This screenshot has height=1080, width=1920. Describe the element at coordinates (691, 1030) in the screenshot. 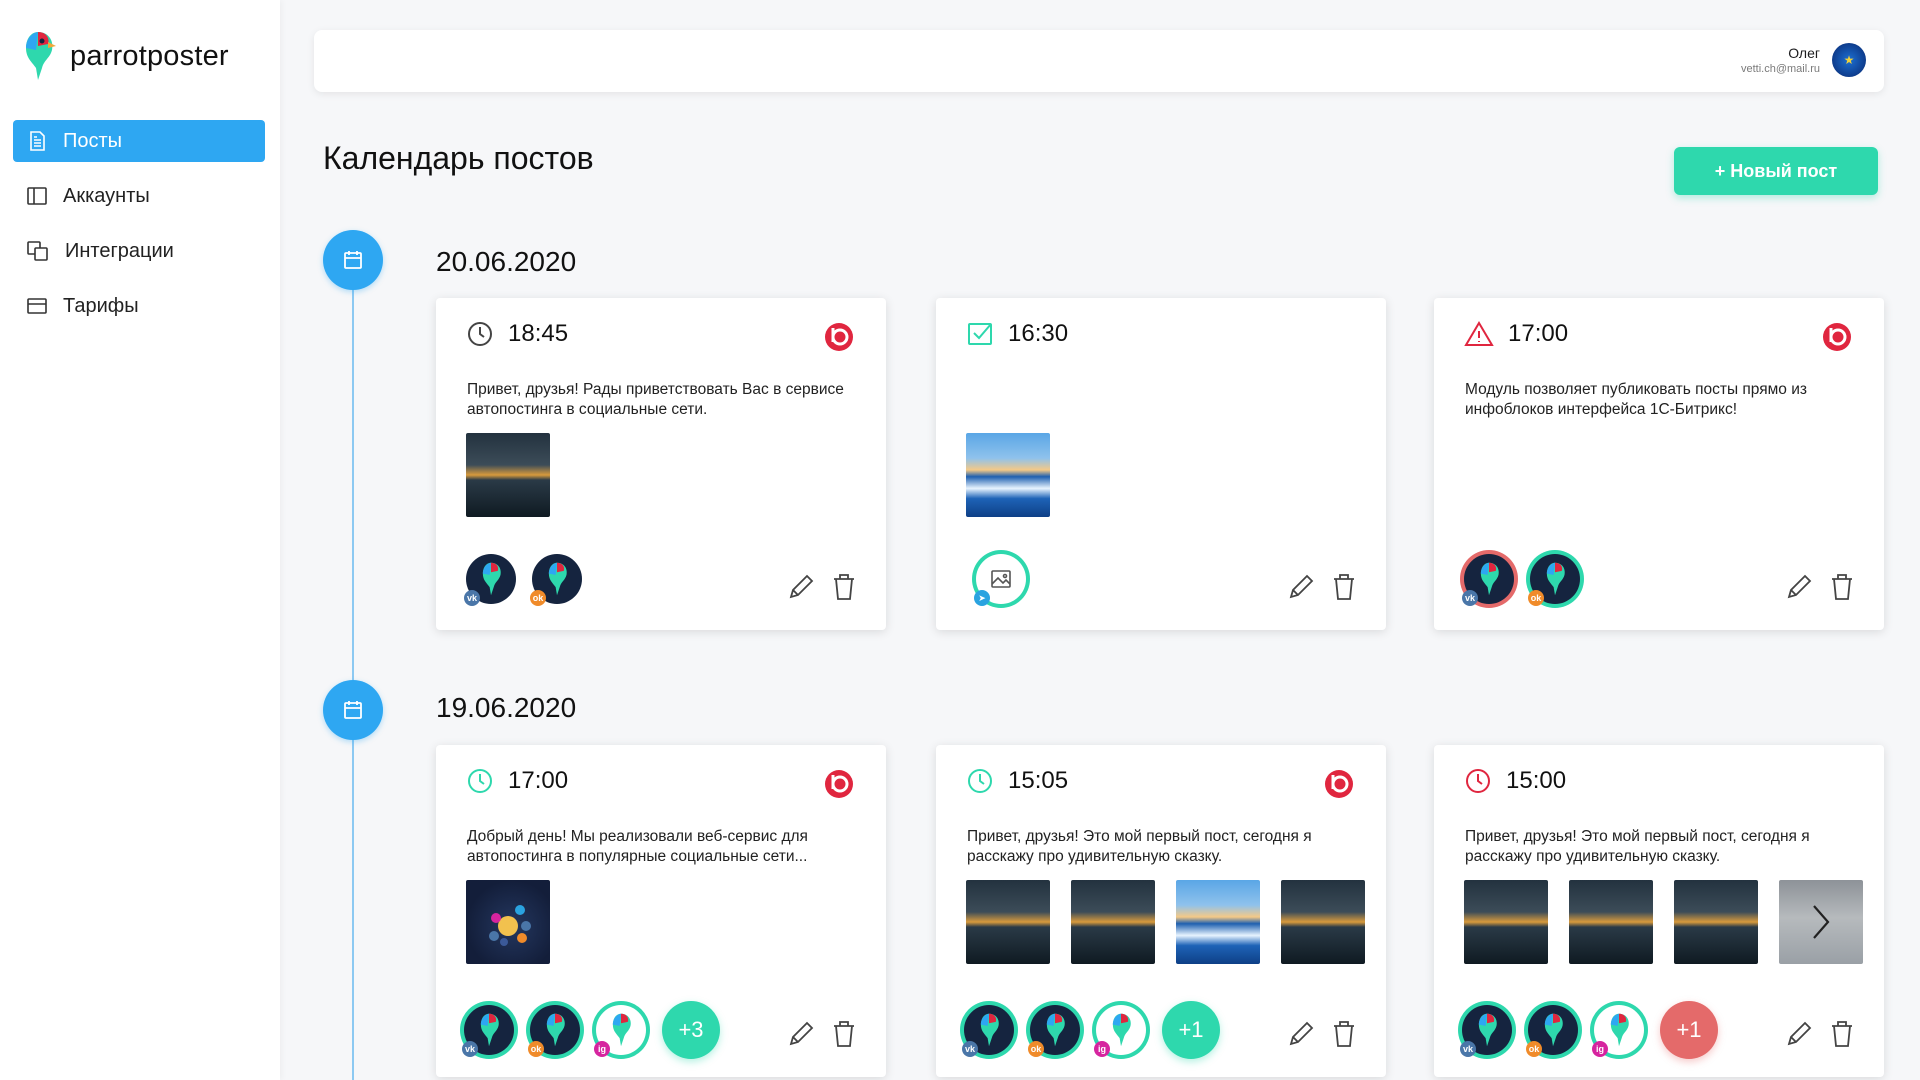

I see `more-accounts-badge: +3` at that location.